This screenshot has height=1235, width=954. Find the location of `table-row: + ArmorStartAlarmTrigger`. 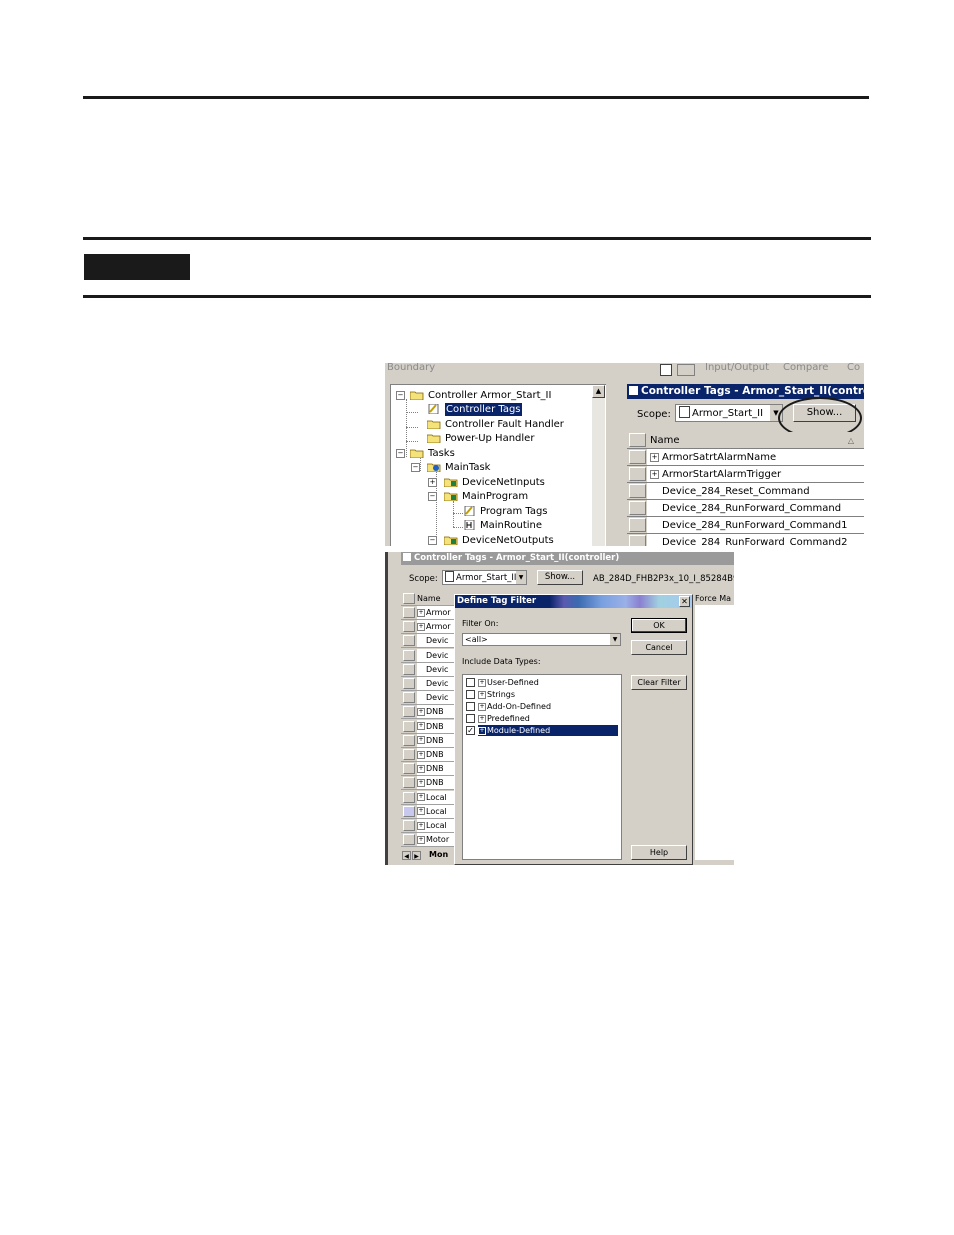

table-row: + ArmorStartAlarmTrigger is located at coordinates (745, 474).